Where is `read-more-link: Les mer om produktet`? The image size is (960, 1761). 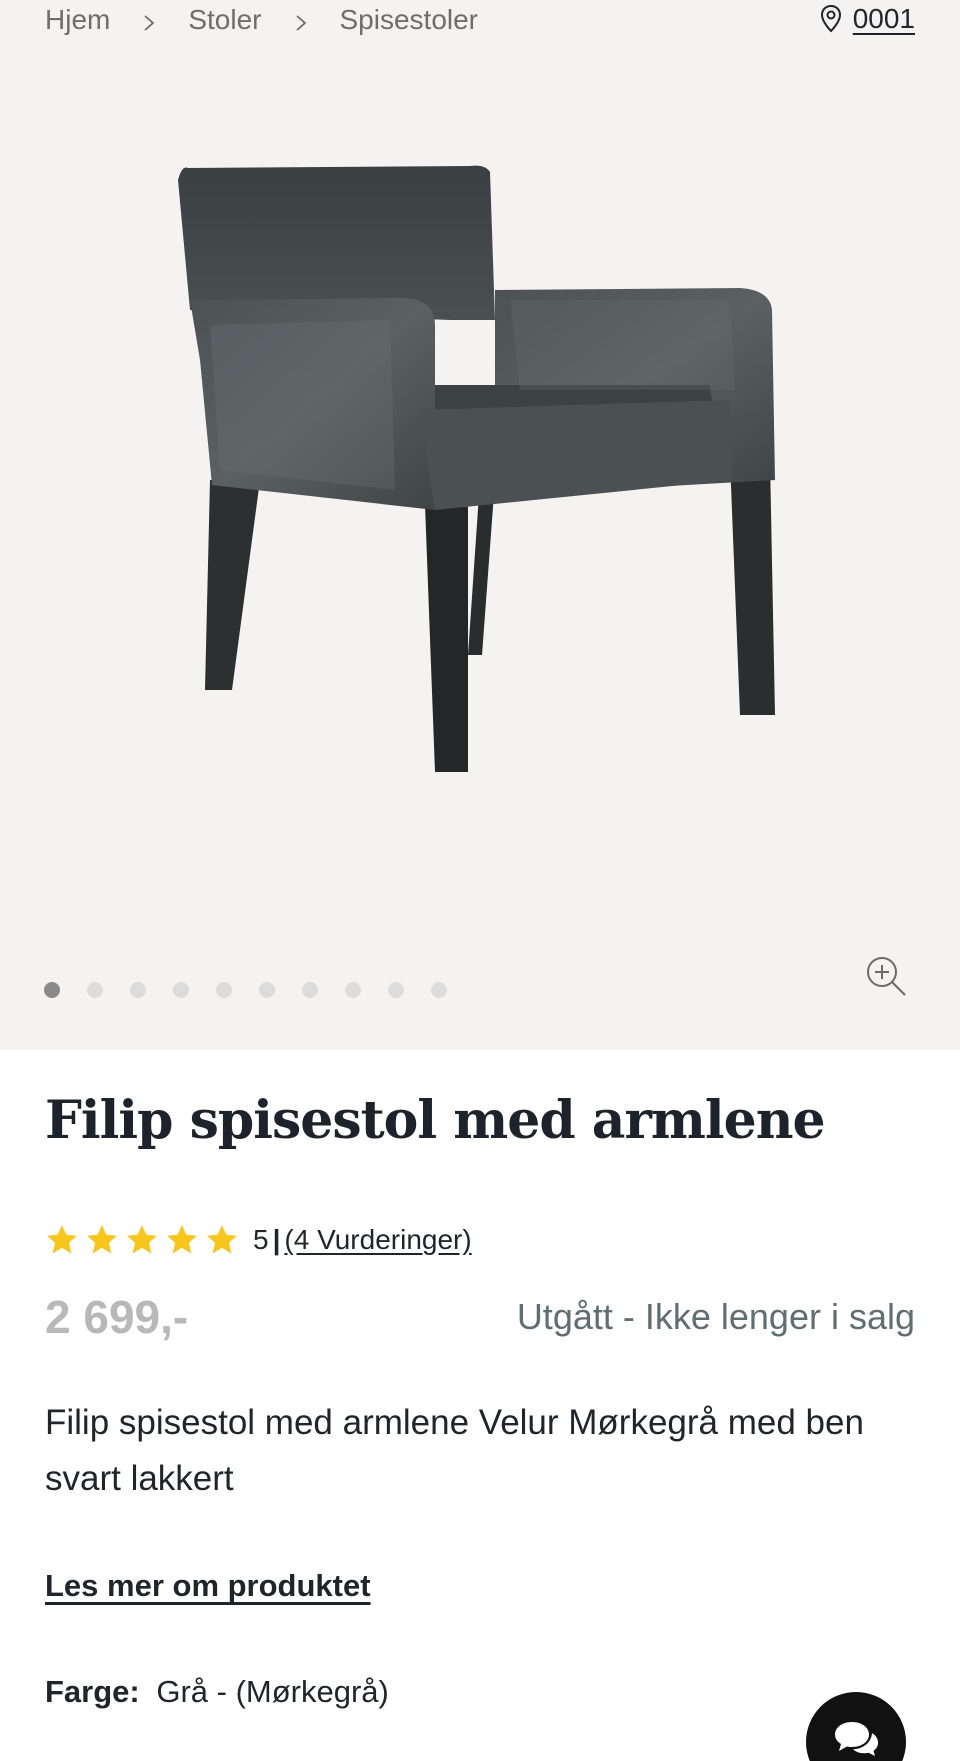 read-more-link: Les mer om produktet is located at coordinates (208, 1586).